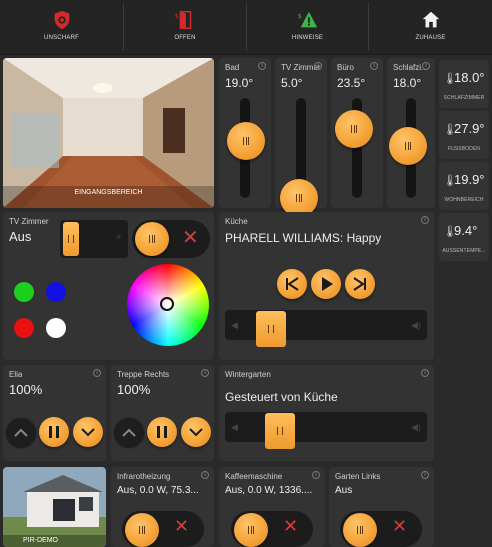 This screenshot has height=547, width=492. I want to click on temp-fussboden: 🌡 27.9° FUSSBODEN, so click(464, 135).